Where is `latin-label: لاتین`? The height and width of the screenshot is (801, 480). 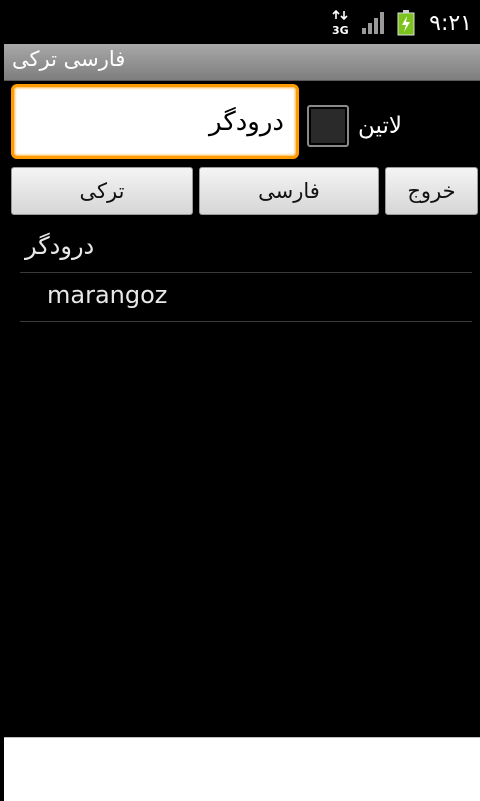 latin-label: لاتین is located at coordinates (380, 126).